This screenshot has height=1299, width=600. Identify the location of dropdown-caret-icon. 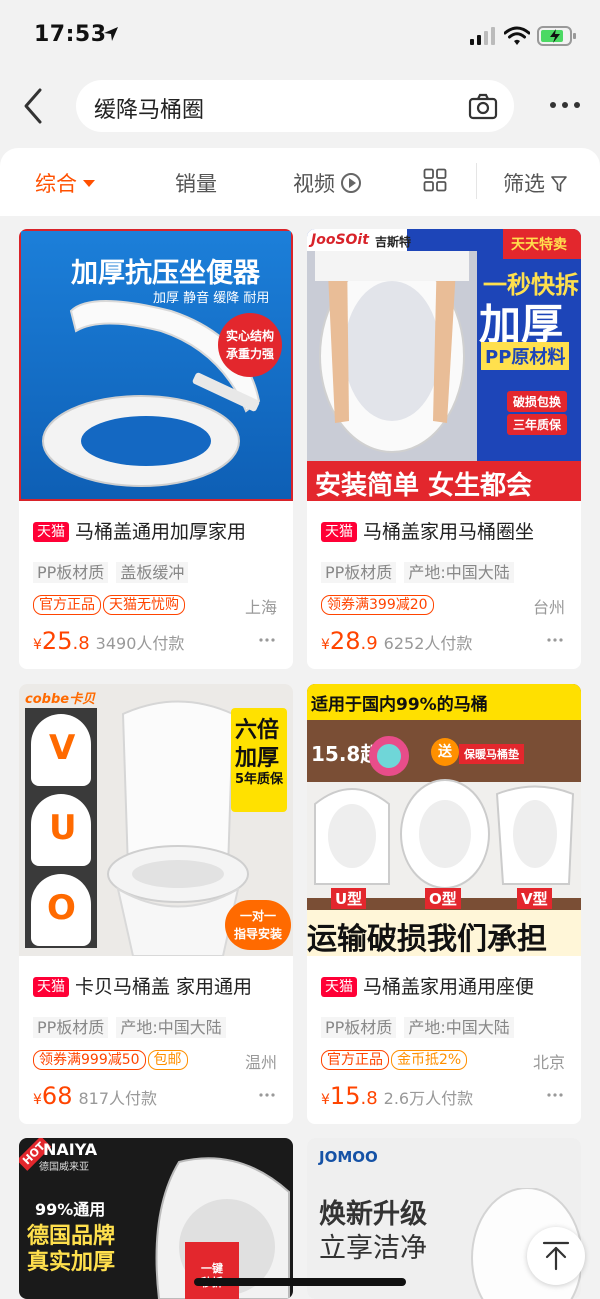
(89, 183).